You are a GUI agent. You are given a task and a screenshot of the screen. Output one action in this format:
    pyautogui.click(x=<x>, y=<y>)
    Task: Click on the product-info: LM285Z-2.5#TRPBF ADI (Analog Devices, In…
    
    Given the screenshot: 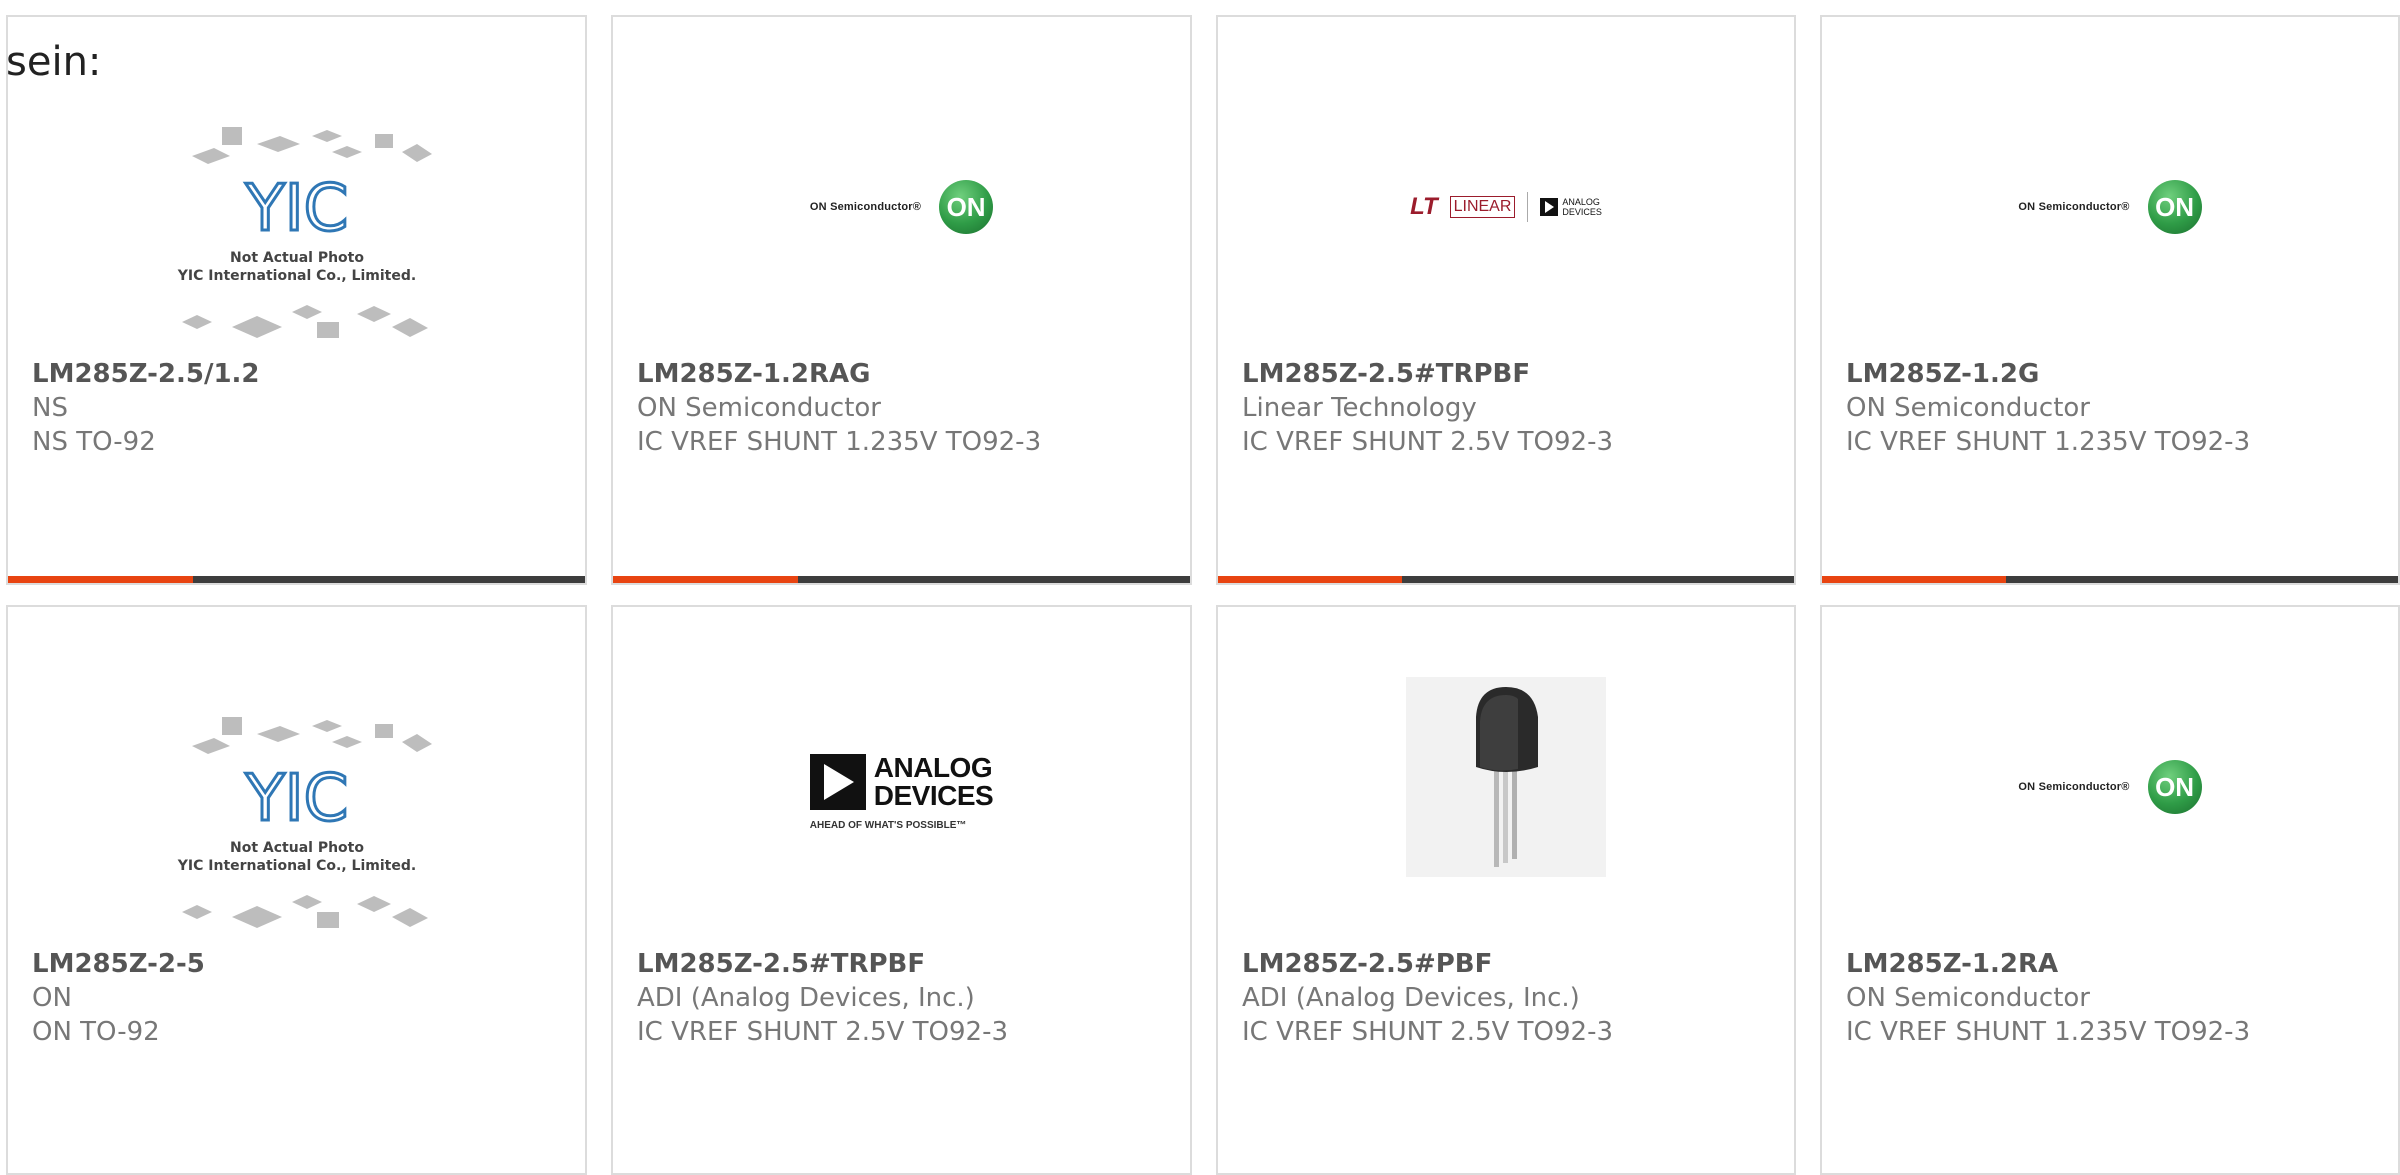 What is the action you would take?
    pyautogui.click(x=908, y=998)
    